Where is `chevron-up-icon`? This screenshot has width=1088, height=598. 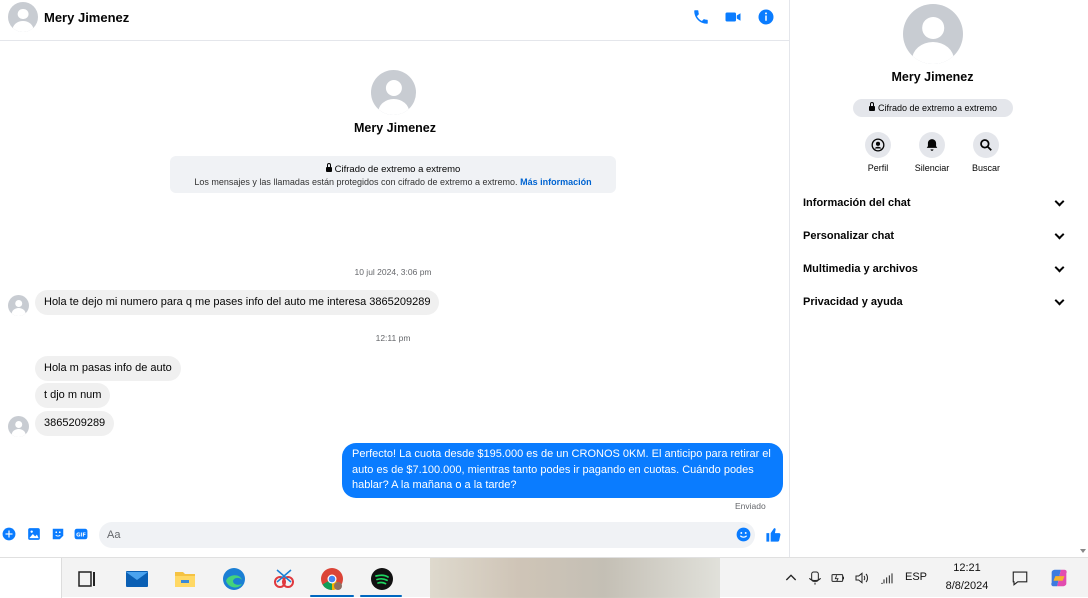
chevron-up-icon is located at coordinates (791, 578).